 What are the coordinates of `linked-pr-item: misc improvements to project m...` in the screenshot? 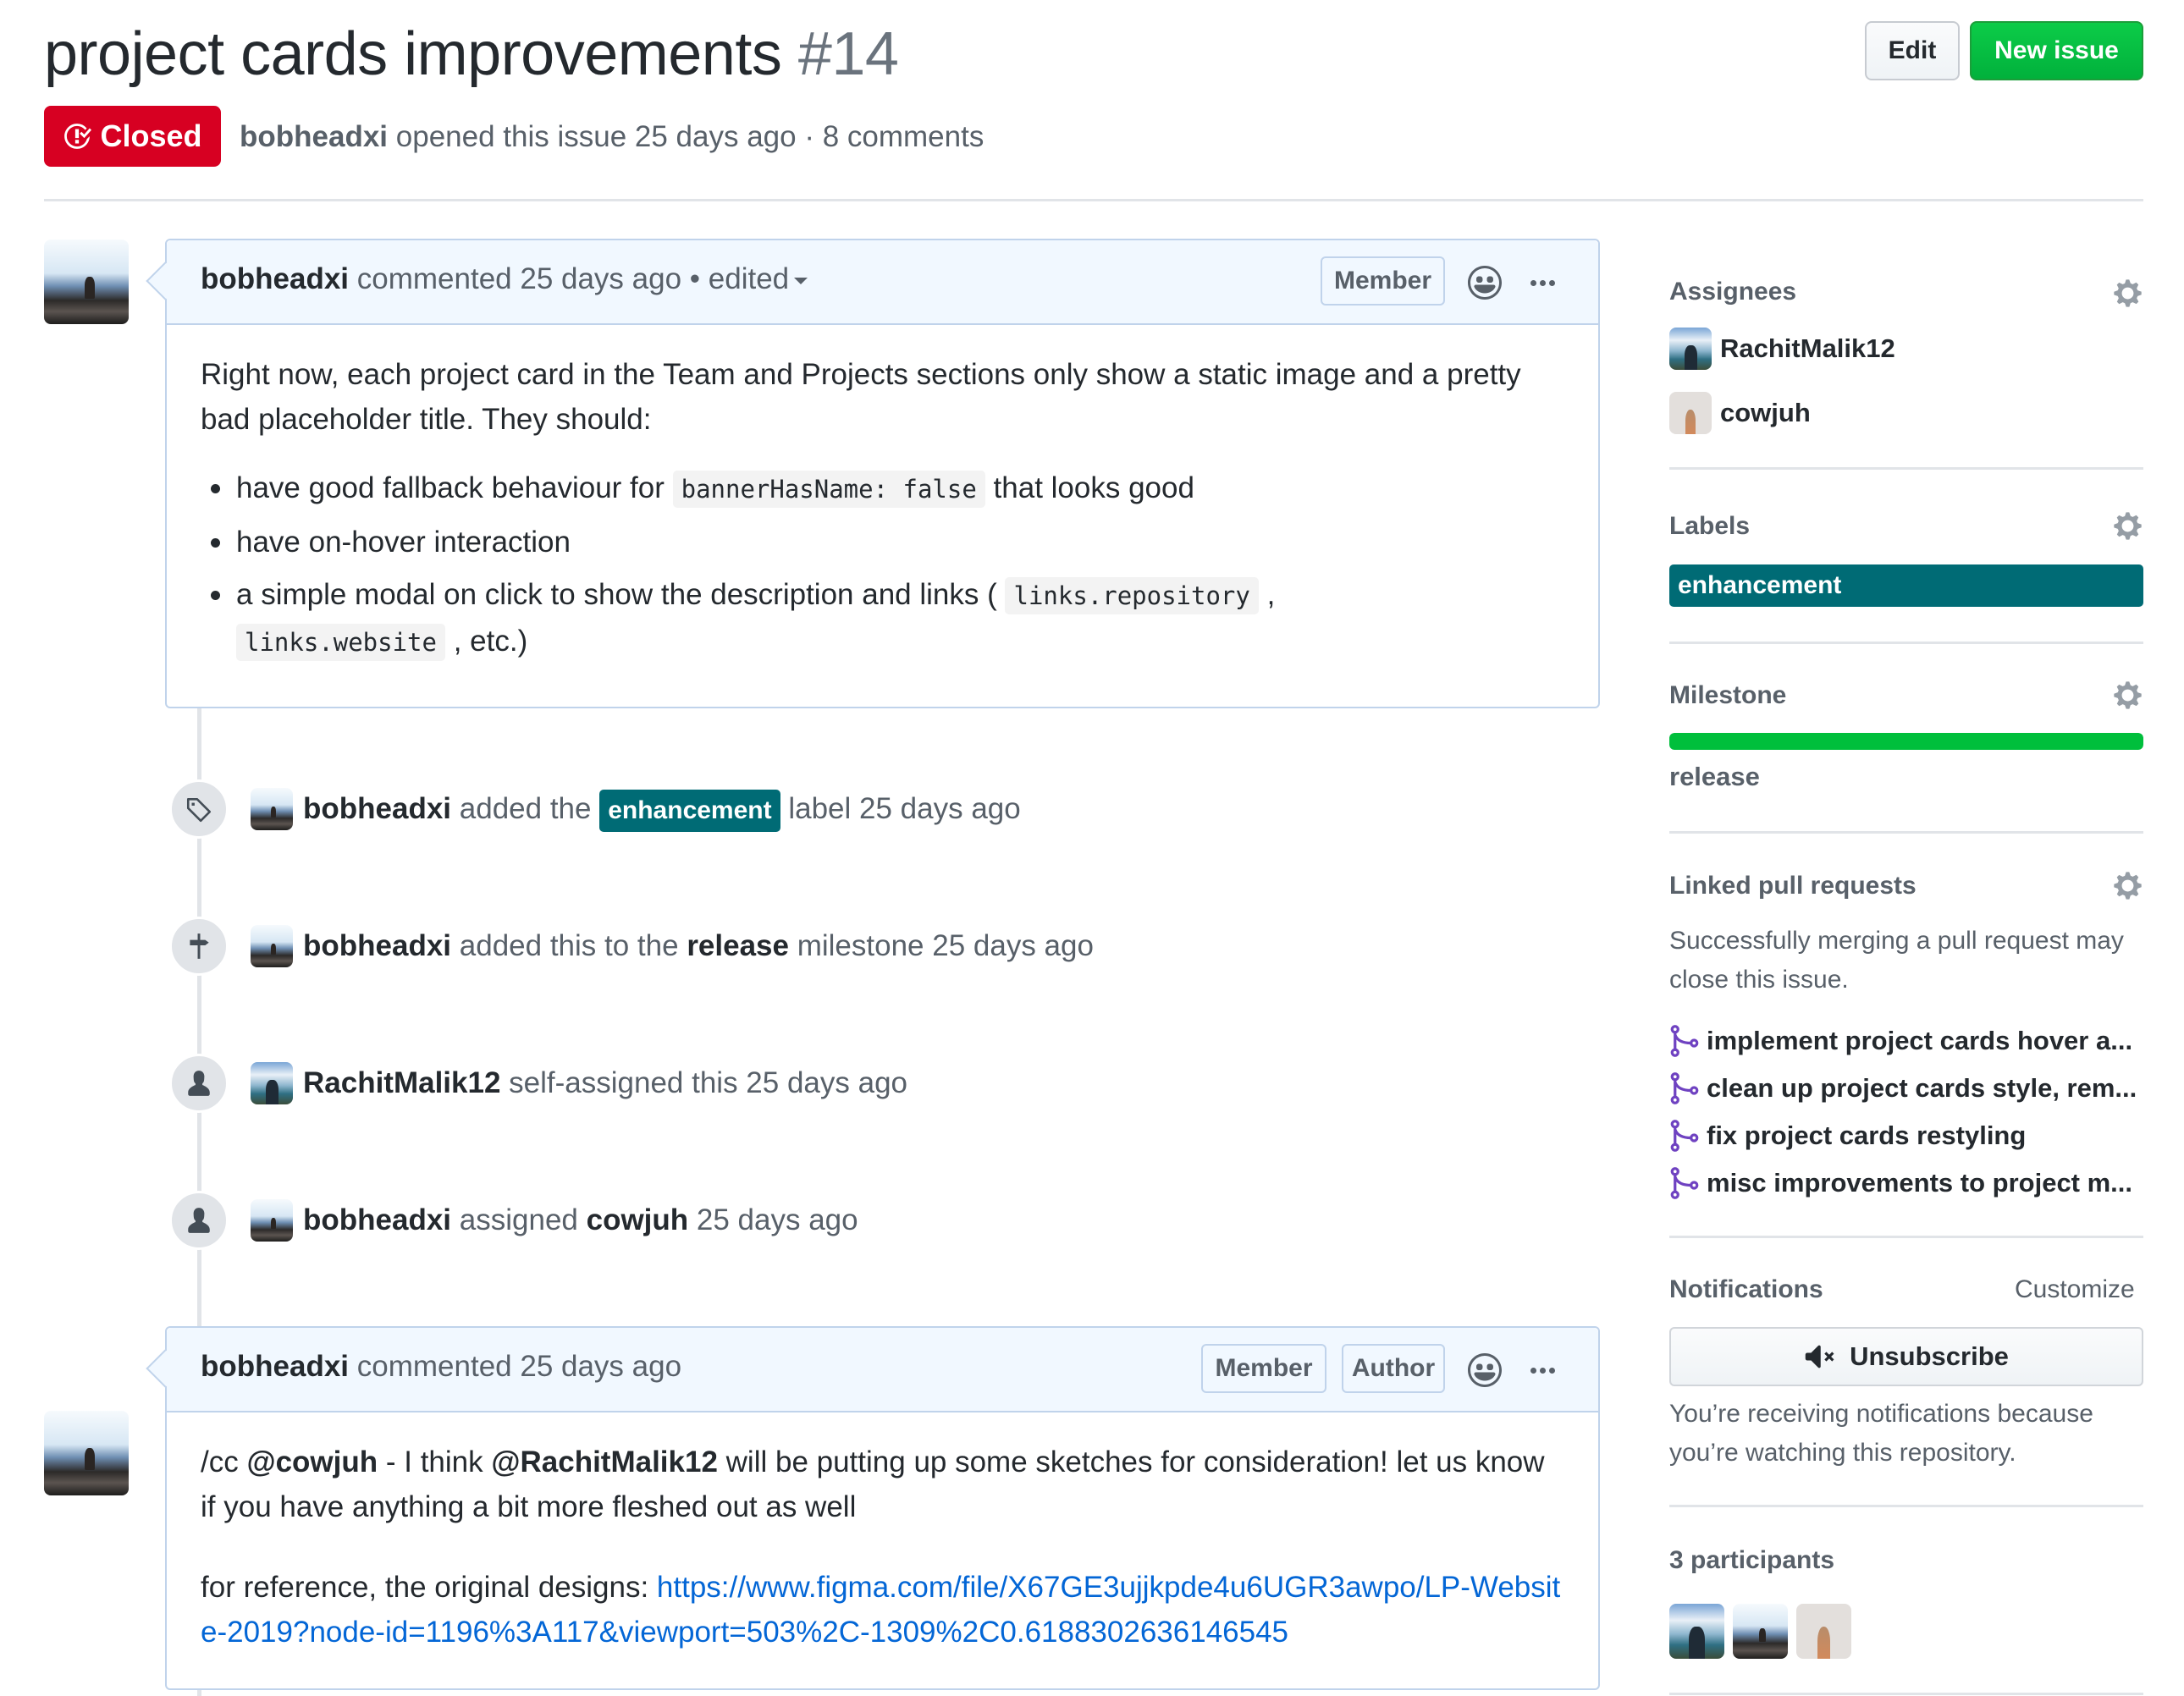 It's located at (1900, 1183).